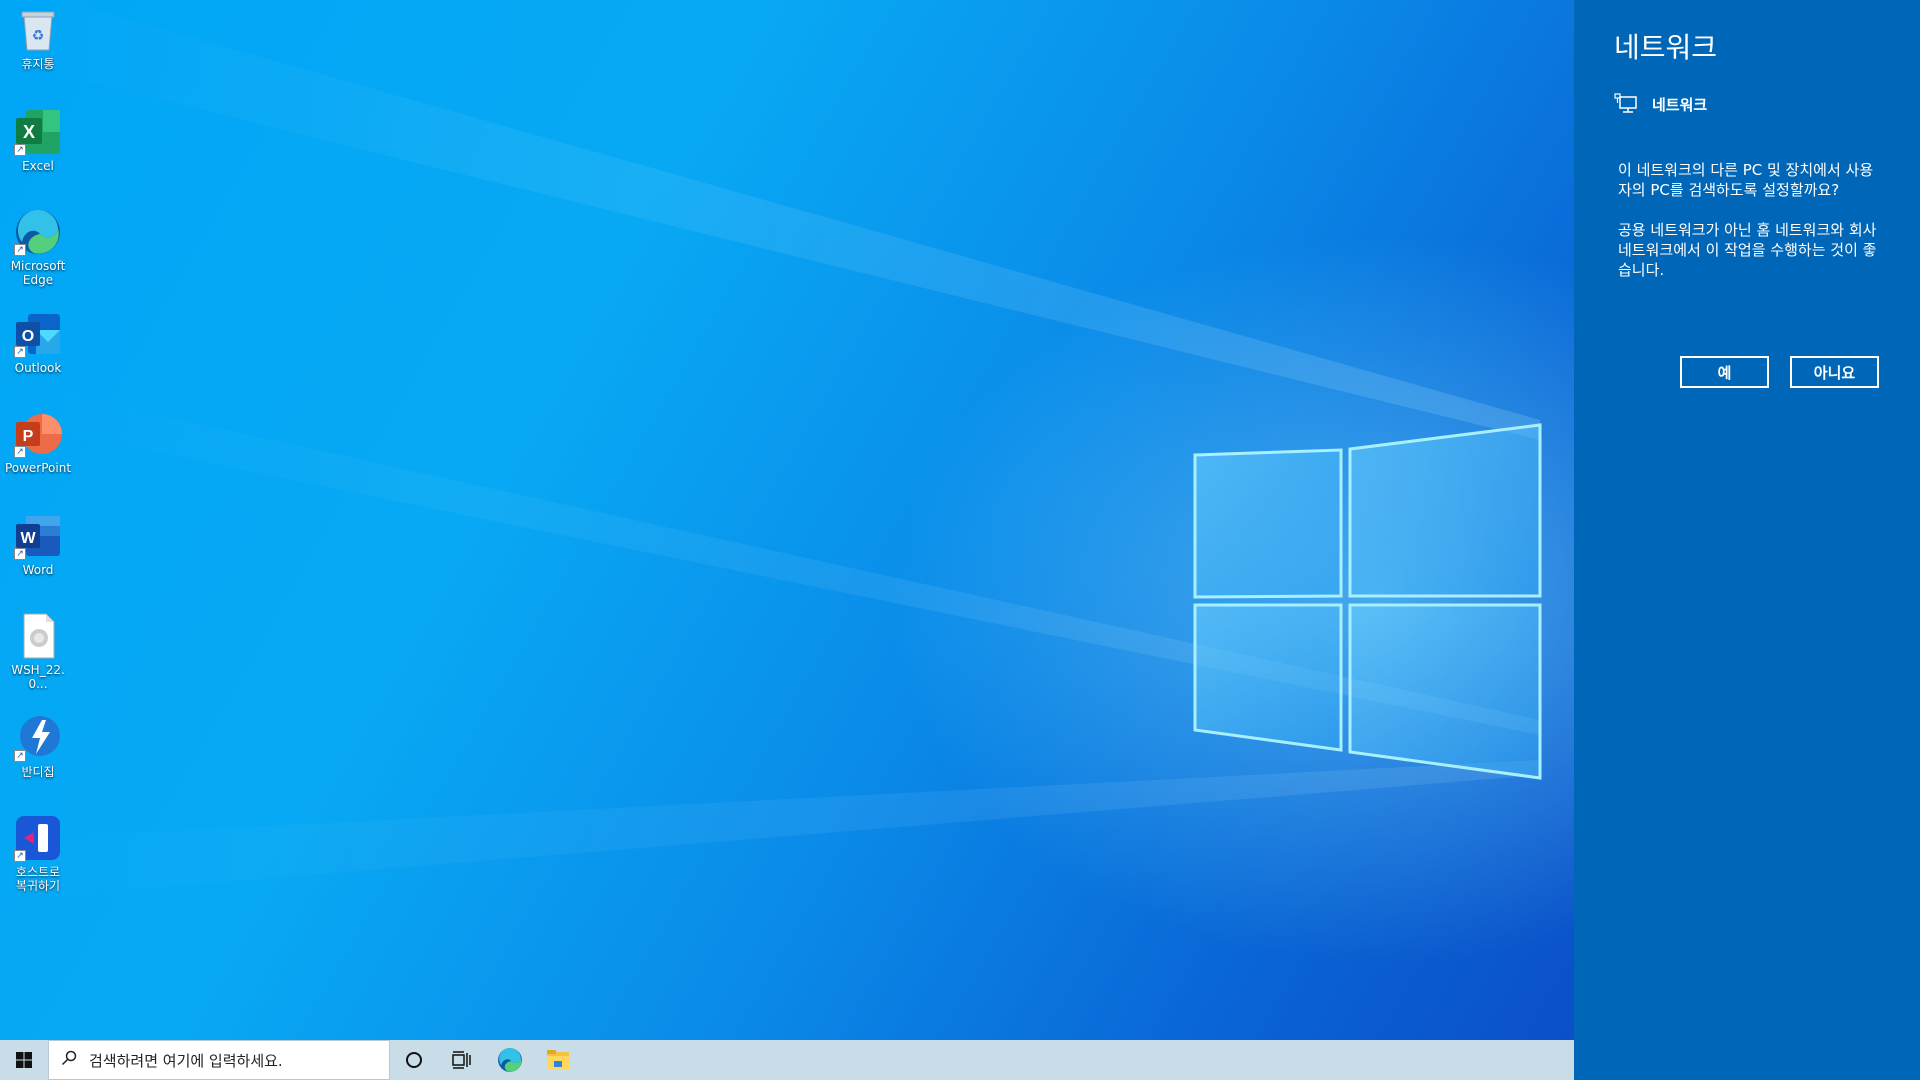 This screenshot has height=1080, width=1920. Describe the element at coordinates (38, 368) in the screenshot. I see `desktop-icon-label: Outlook` at that location.